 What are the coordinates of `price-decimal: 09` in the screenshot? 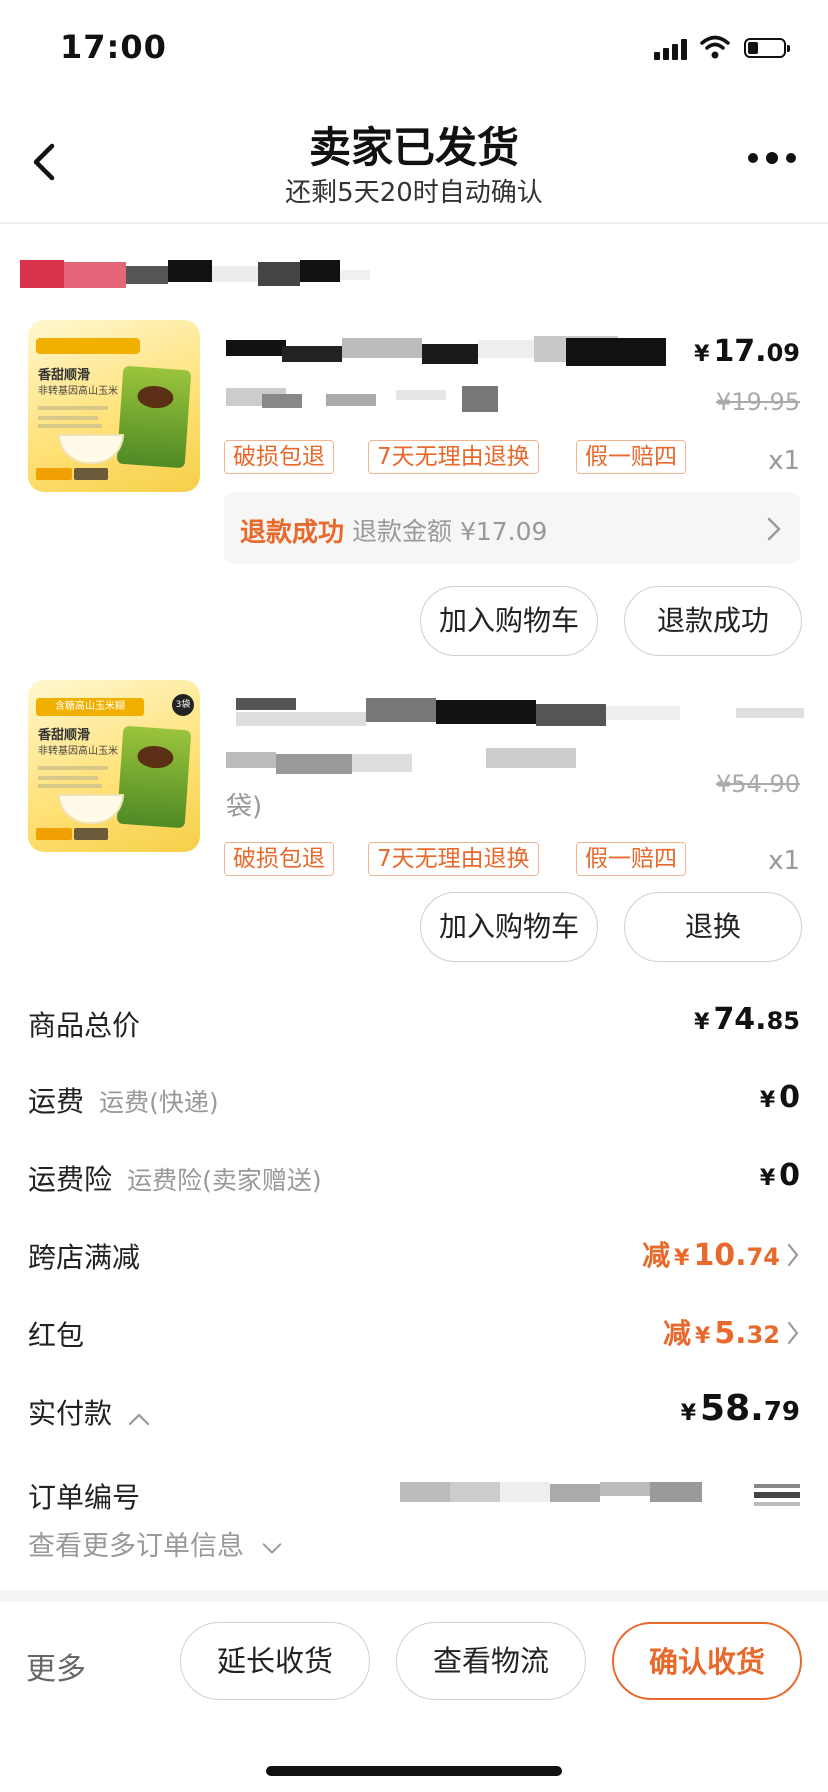 It's located at (783, 353).